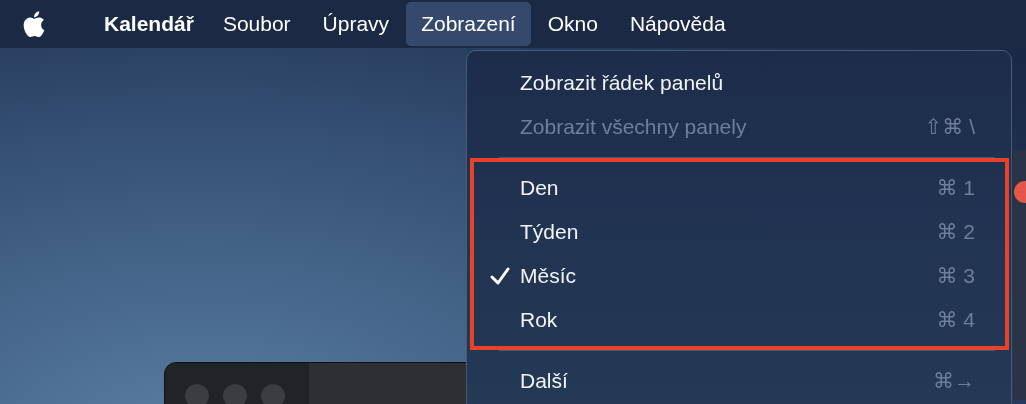 This screenshot has width=1026, height=404. I want to click on menu-bar-item: Úpravy, so click(356, 24).